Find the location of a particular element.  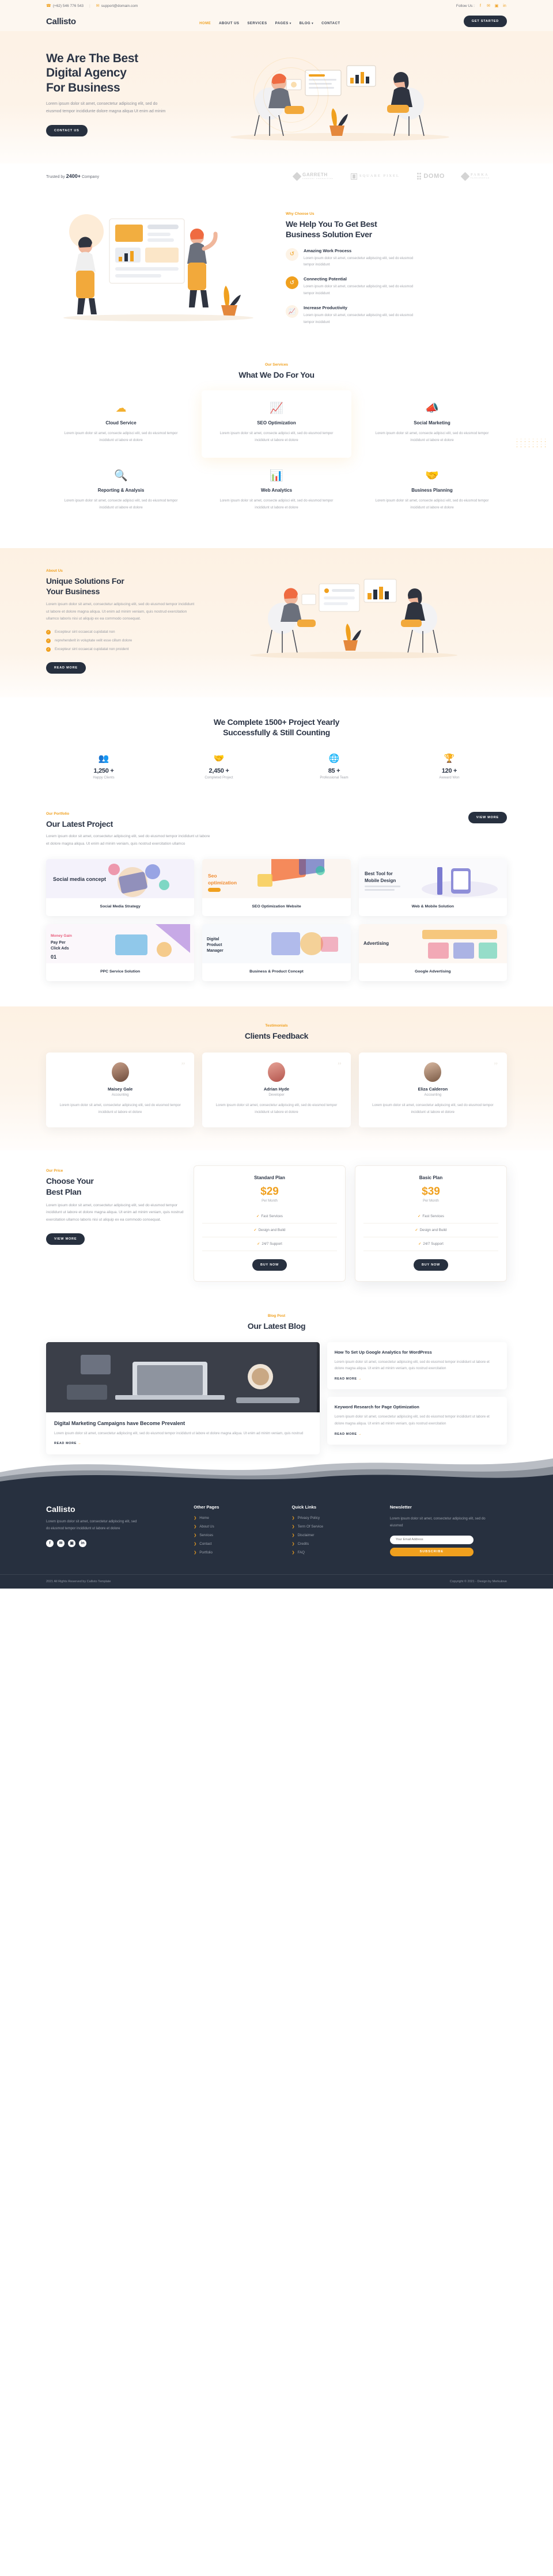

footer-link-about-us: ❯ About Us is located at coordinates (238, 1527).